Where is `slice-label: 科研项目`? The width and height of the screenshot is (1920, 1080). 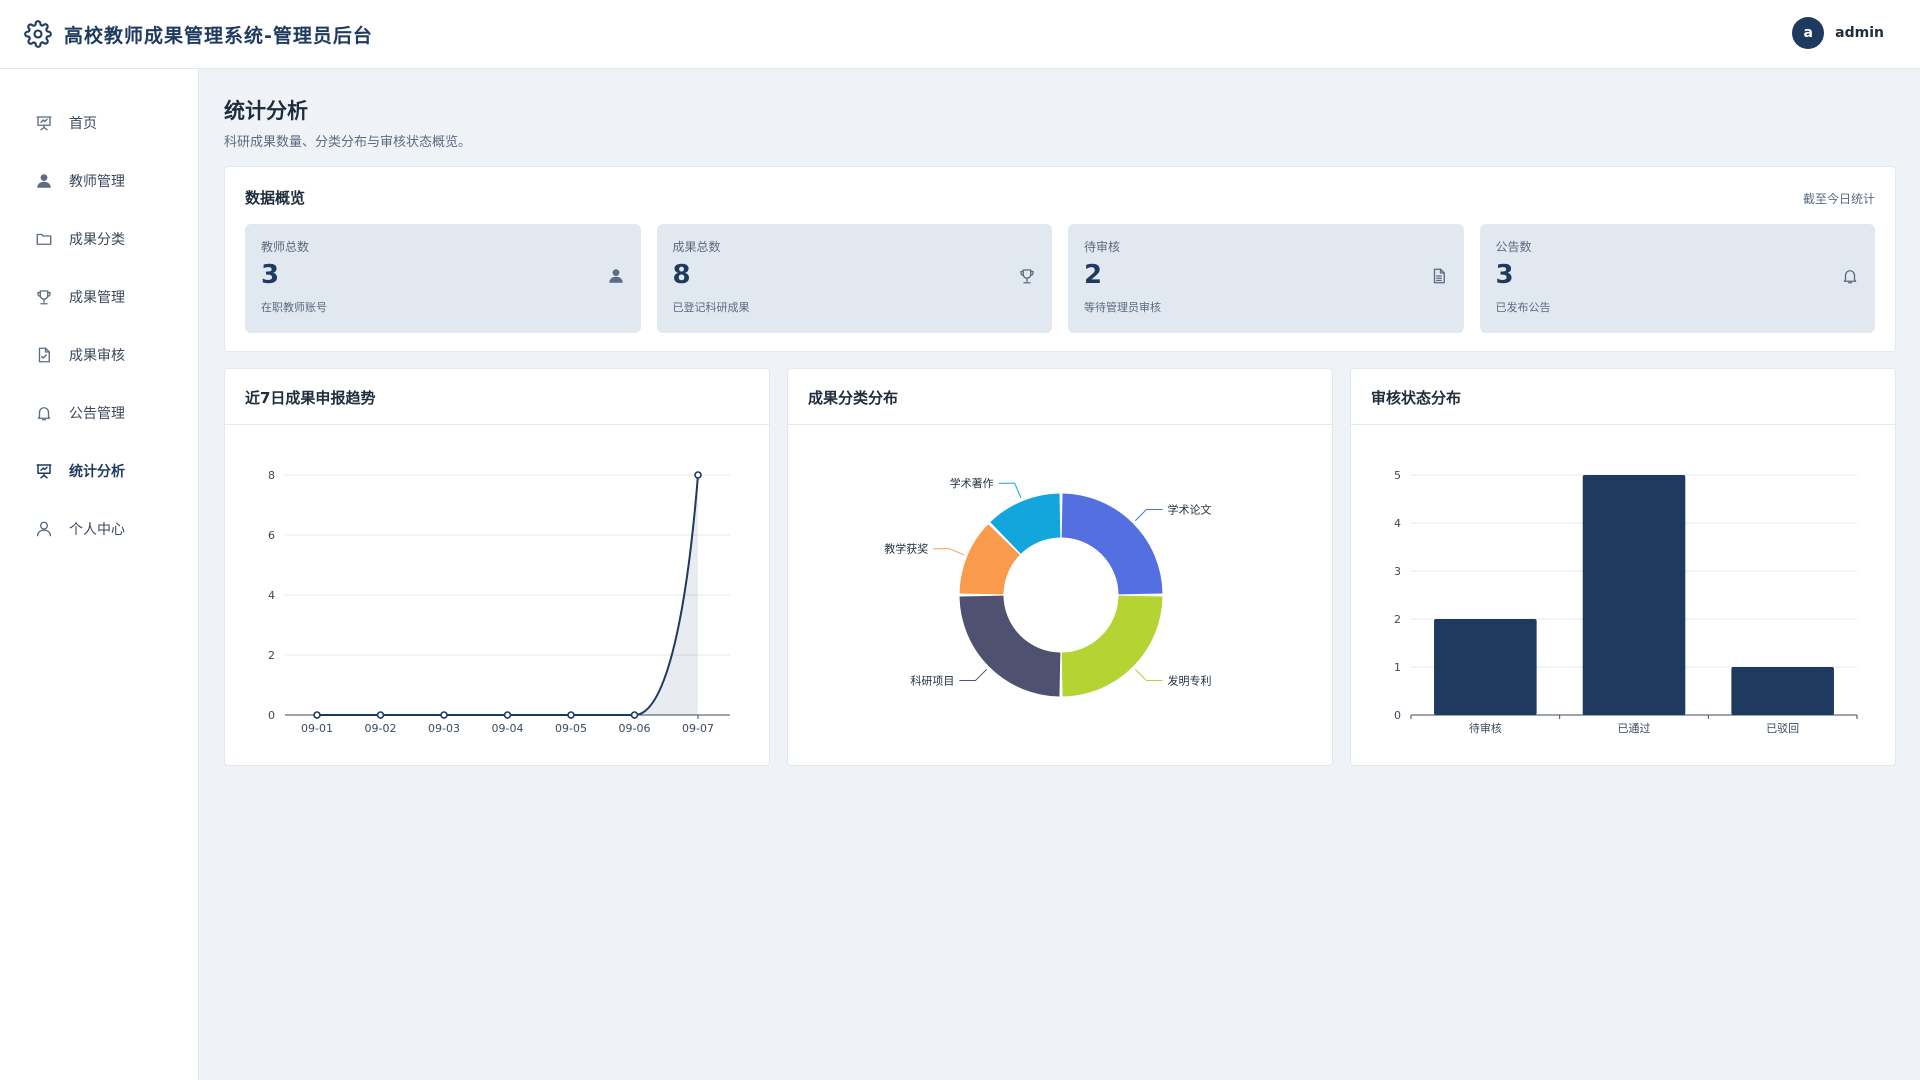
slice-label: 科研项目 is located at coordinates (932, 681).